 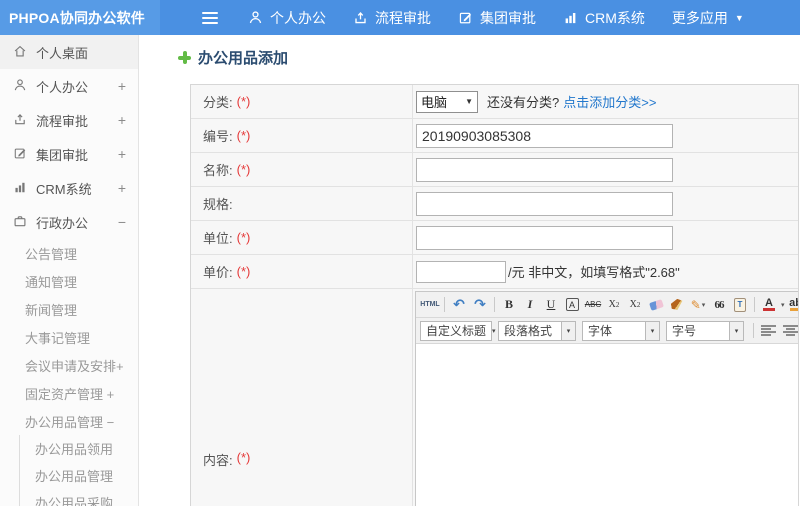 I want to click on eraser-icon, so click(x=656, y=304).